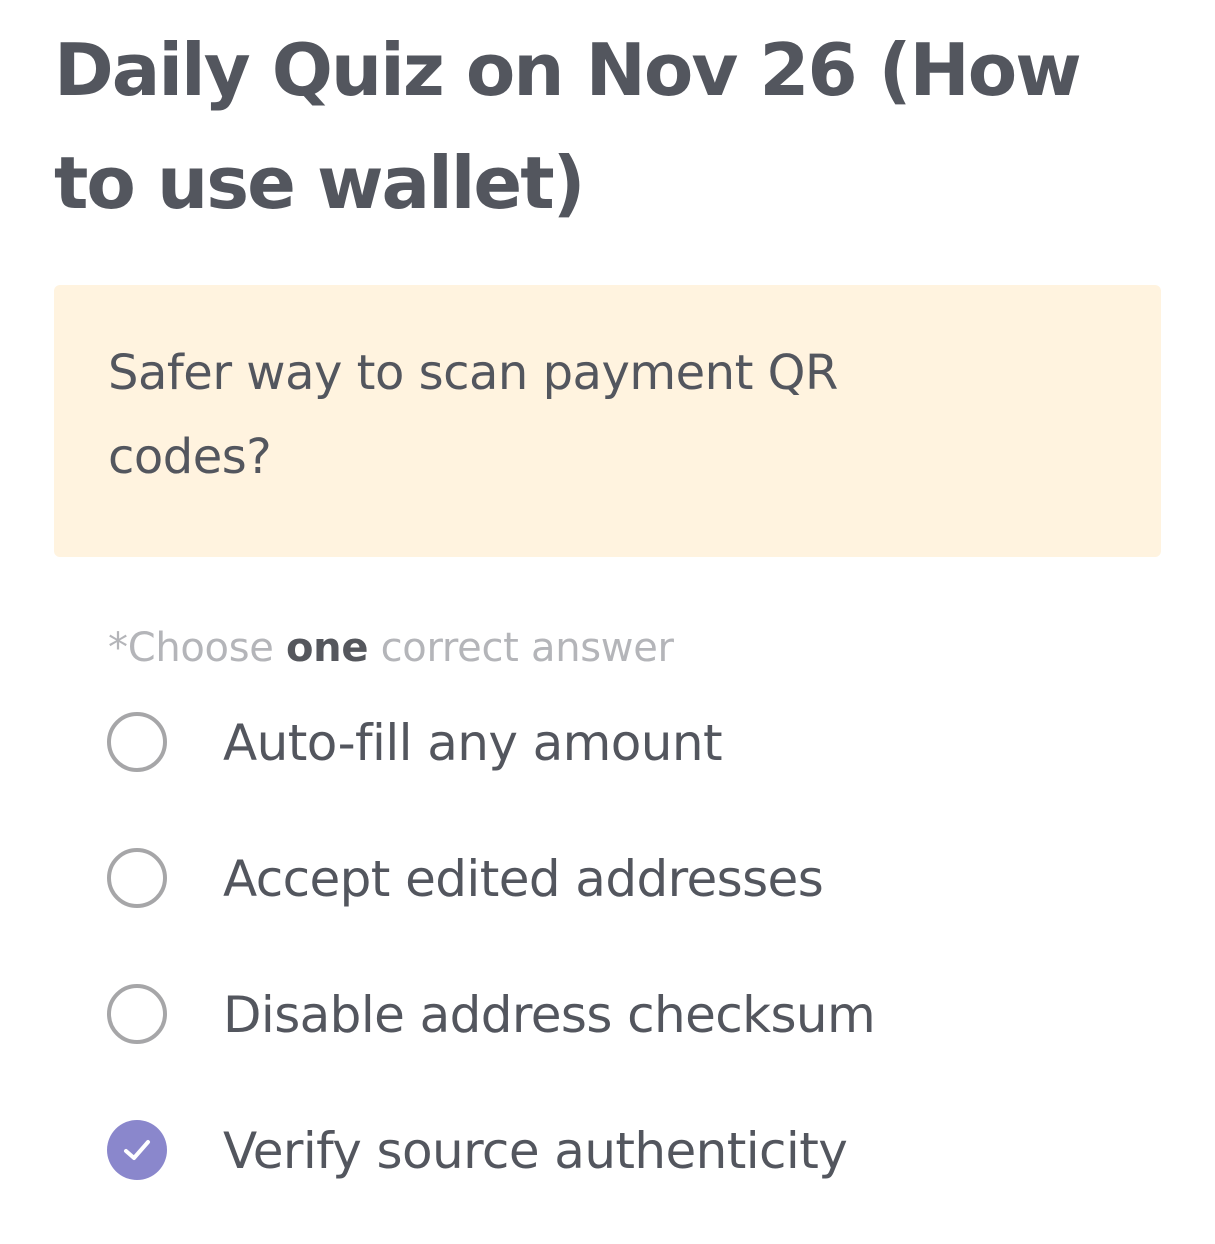  I want to click on answer-option-label: Verify source authenticity, so click(535, 1151).